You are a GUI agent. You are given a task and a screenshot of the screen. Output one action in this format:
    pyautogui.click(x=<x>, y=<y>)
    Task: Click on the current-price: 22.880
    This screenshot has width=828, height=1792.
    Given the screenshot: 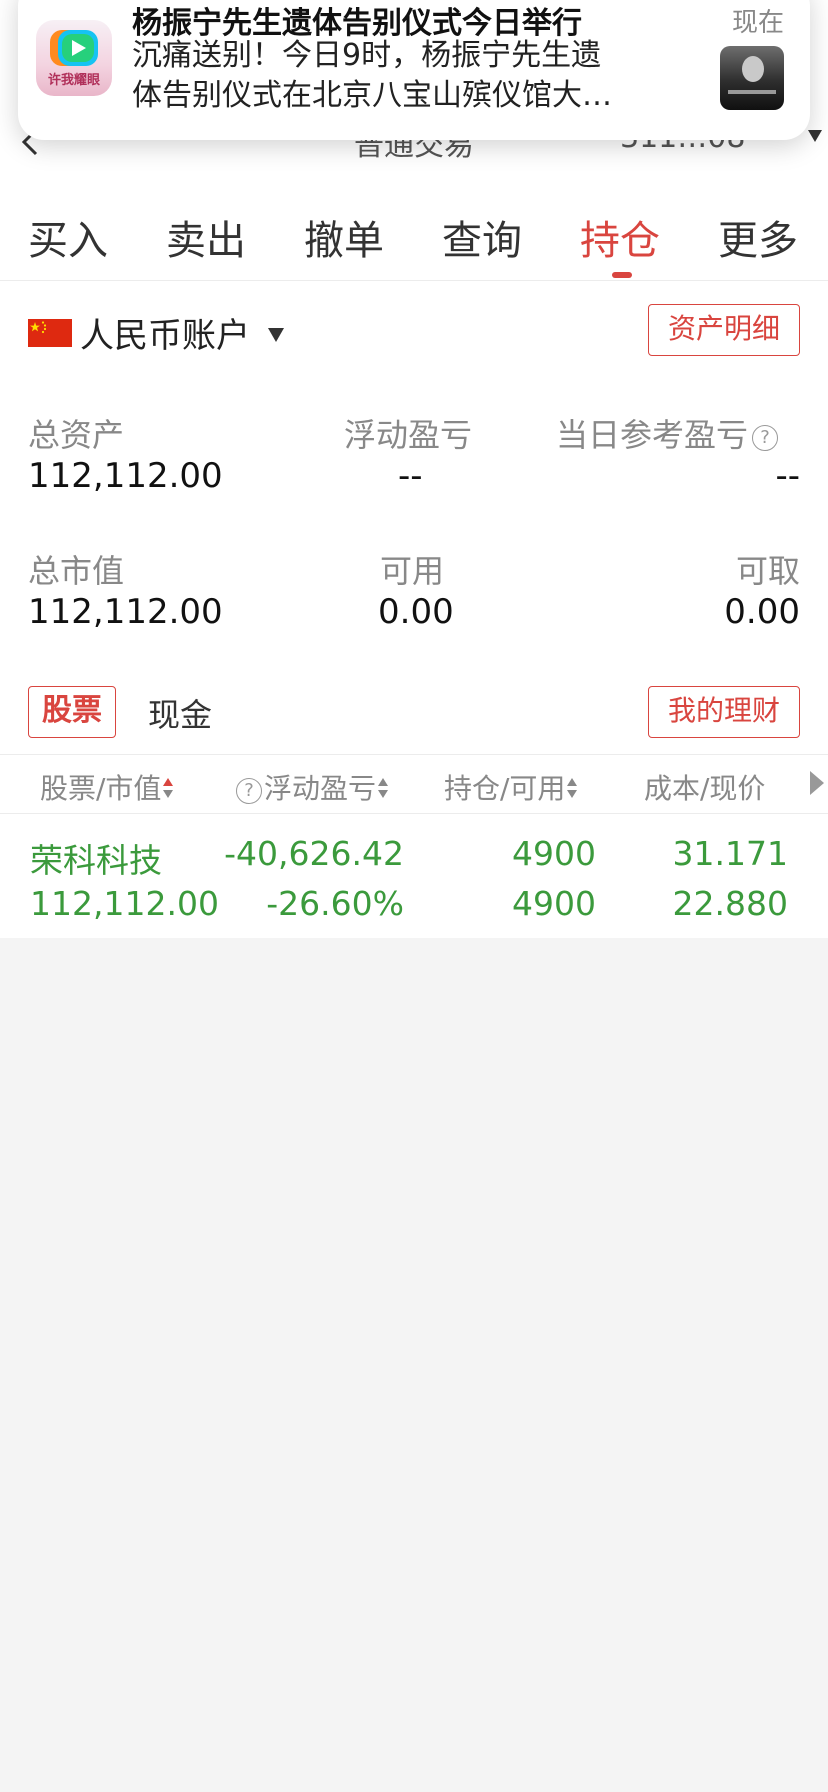 What is the action you would take?
    pyautogui.click(x=730, y=903)
    